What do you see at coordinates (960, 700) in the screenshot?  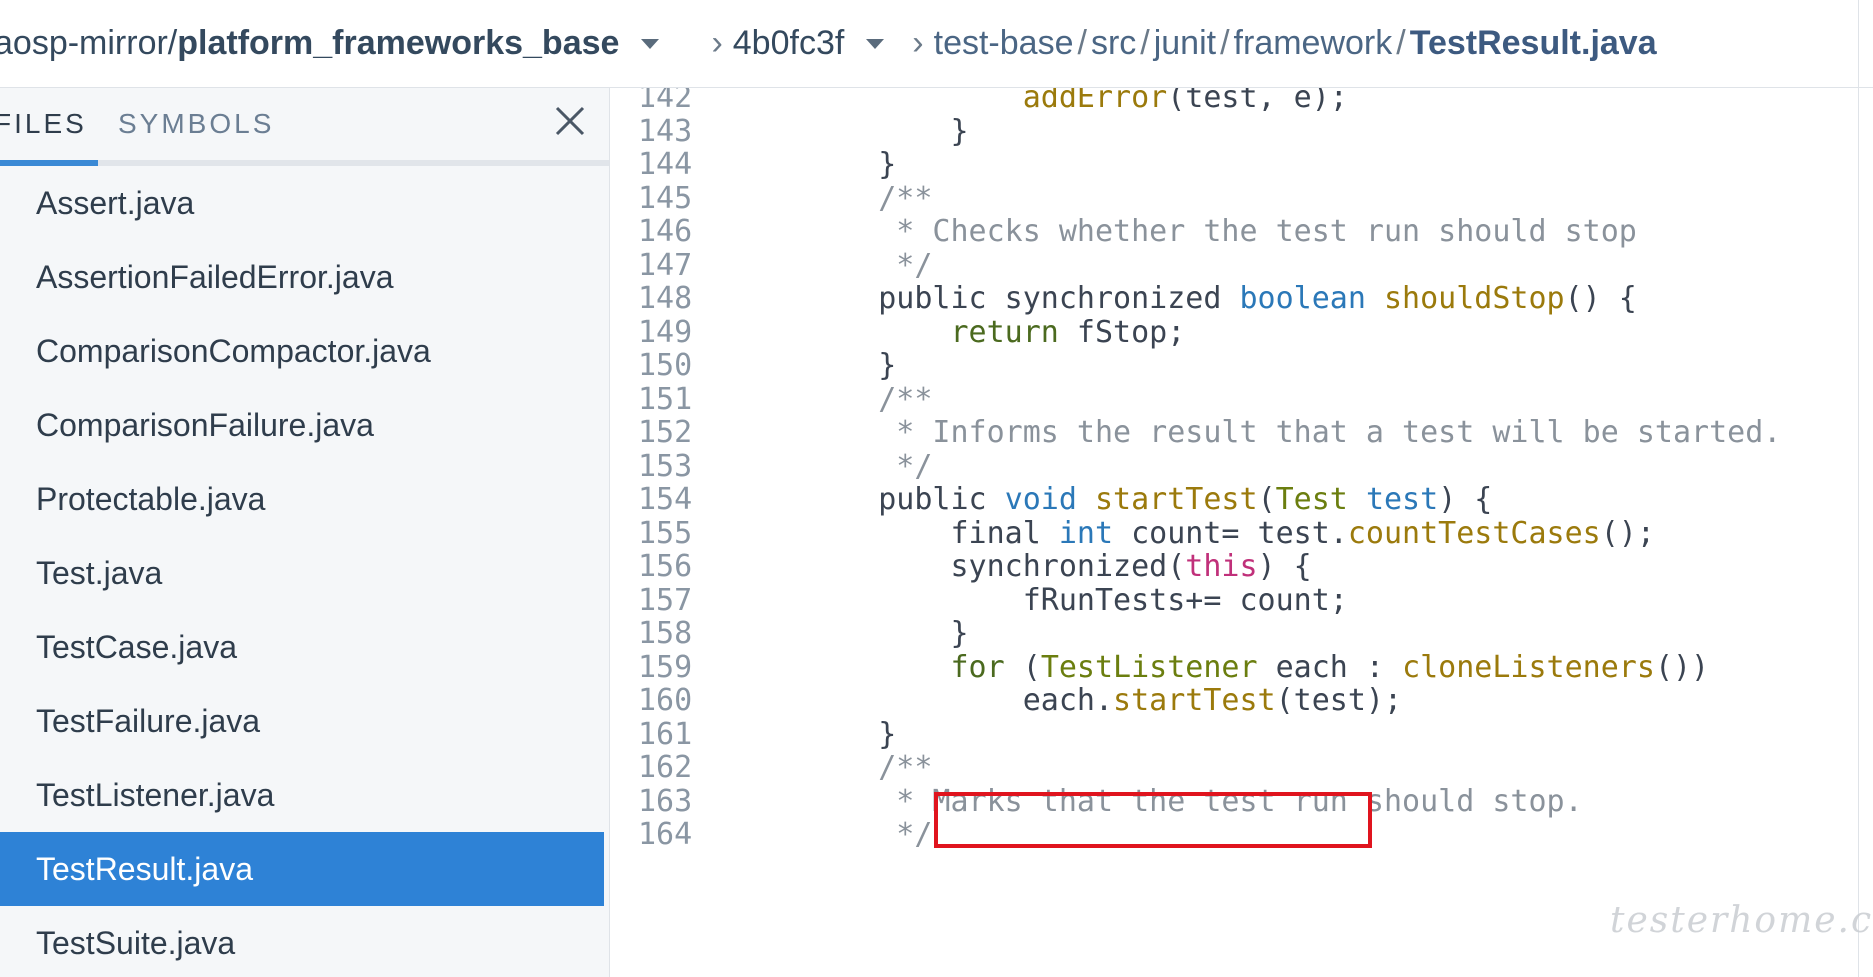 I see `code-token: each.` at bounding box center [960, 700].